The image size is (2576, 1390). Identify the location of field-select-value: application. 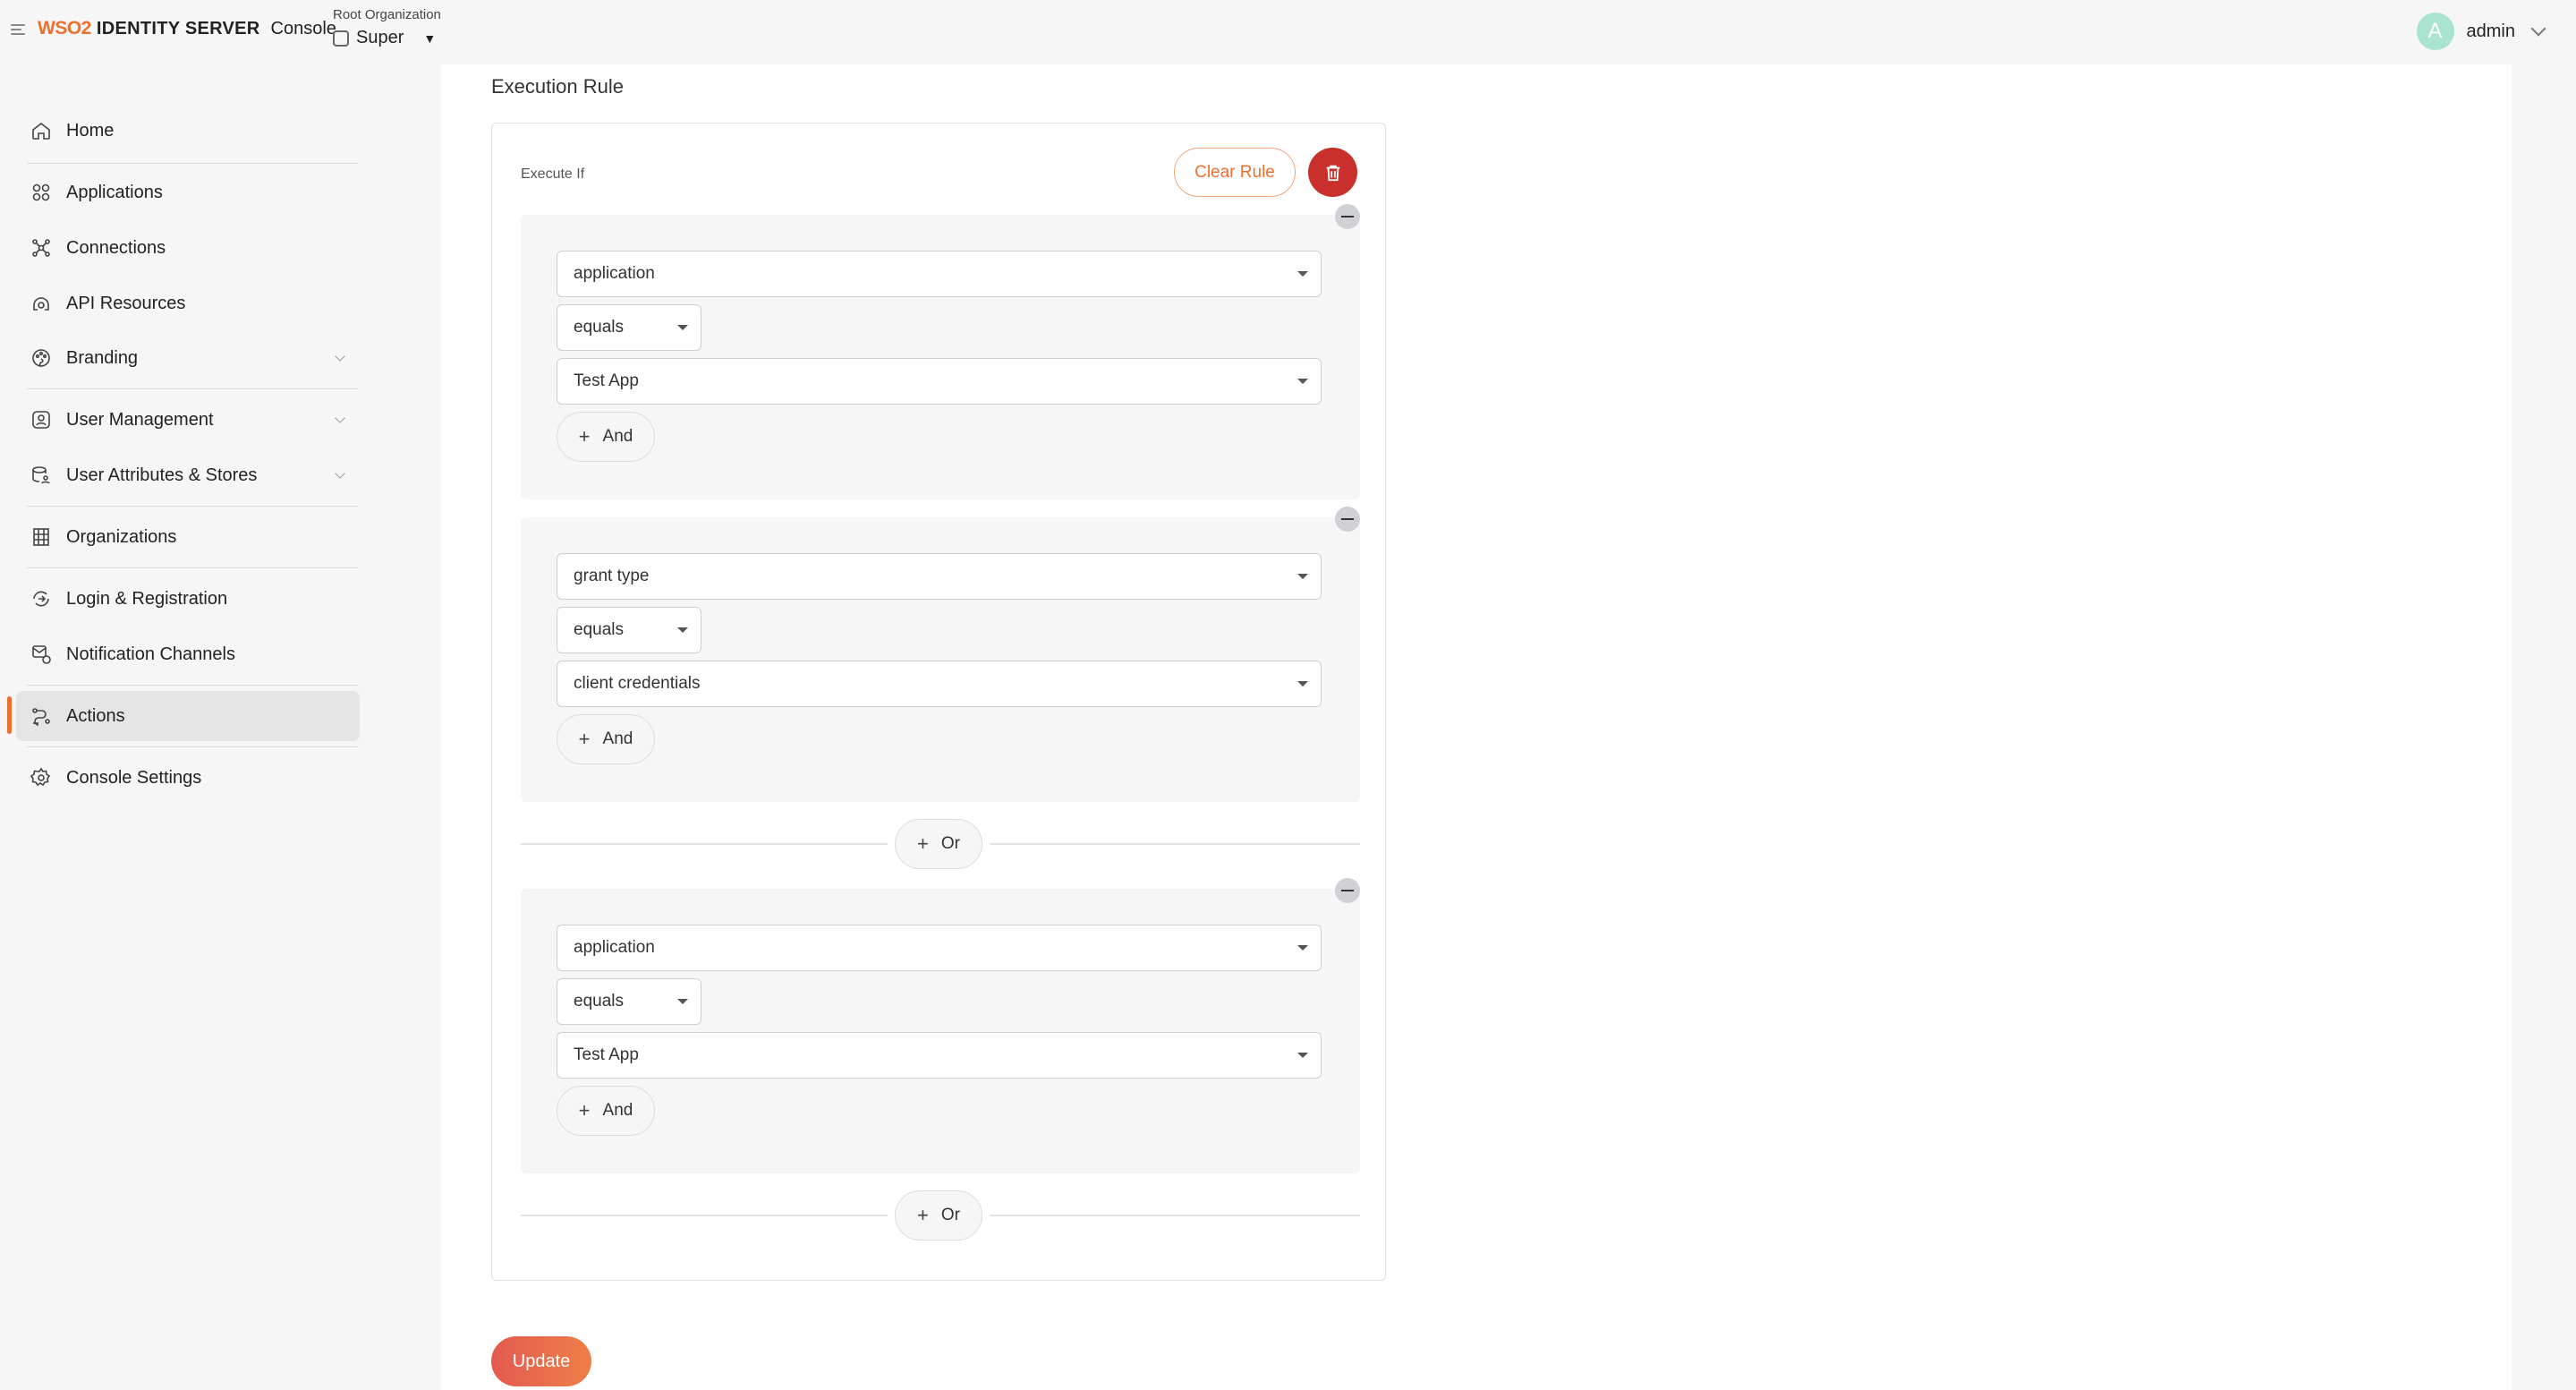
(614, 947).